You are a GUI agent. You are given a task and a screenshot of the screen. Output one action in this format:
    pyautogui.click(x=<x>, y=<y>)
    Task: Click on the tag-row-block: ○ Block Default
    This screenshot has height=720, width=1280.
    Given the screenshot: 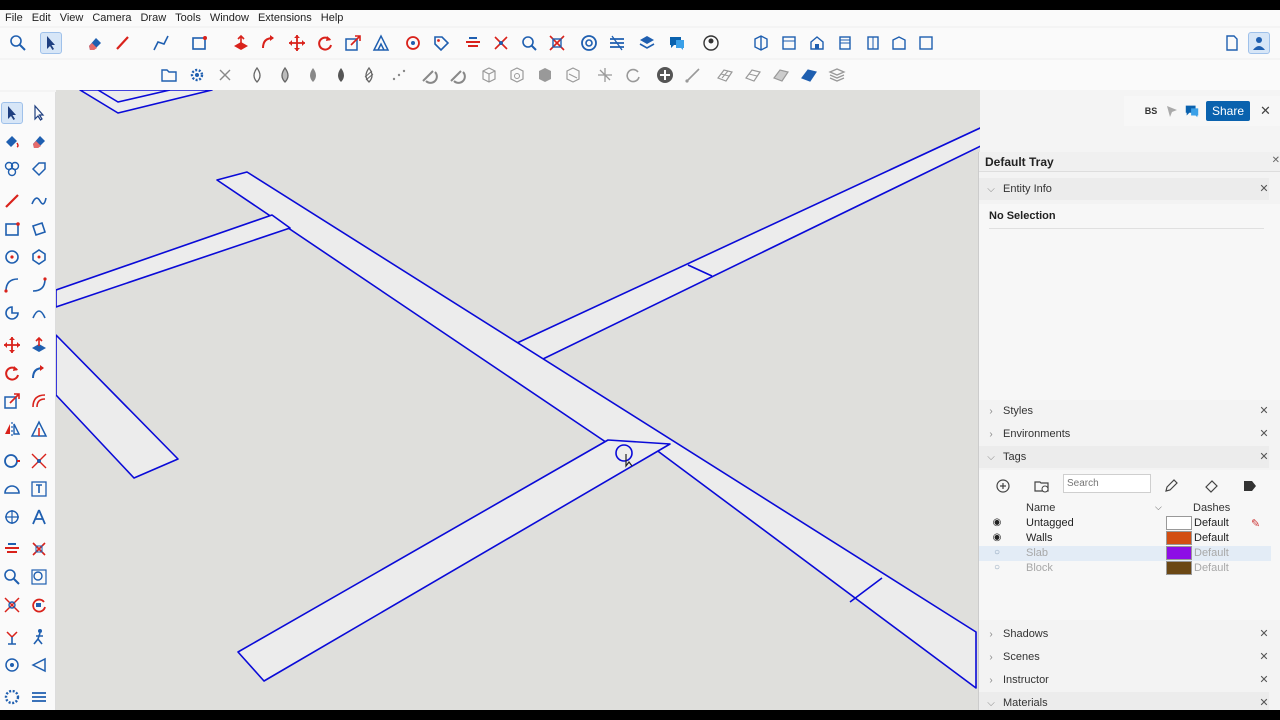 What is the action you would take?
    pyautogui.click(x=1125, y=568)
    